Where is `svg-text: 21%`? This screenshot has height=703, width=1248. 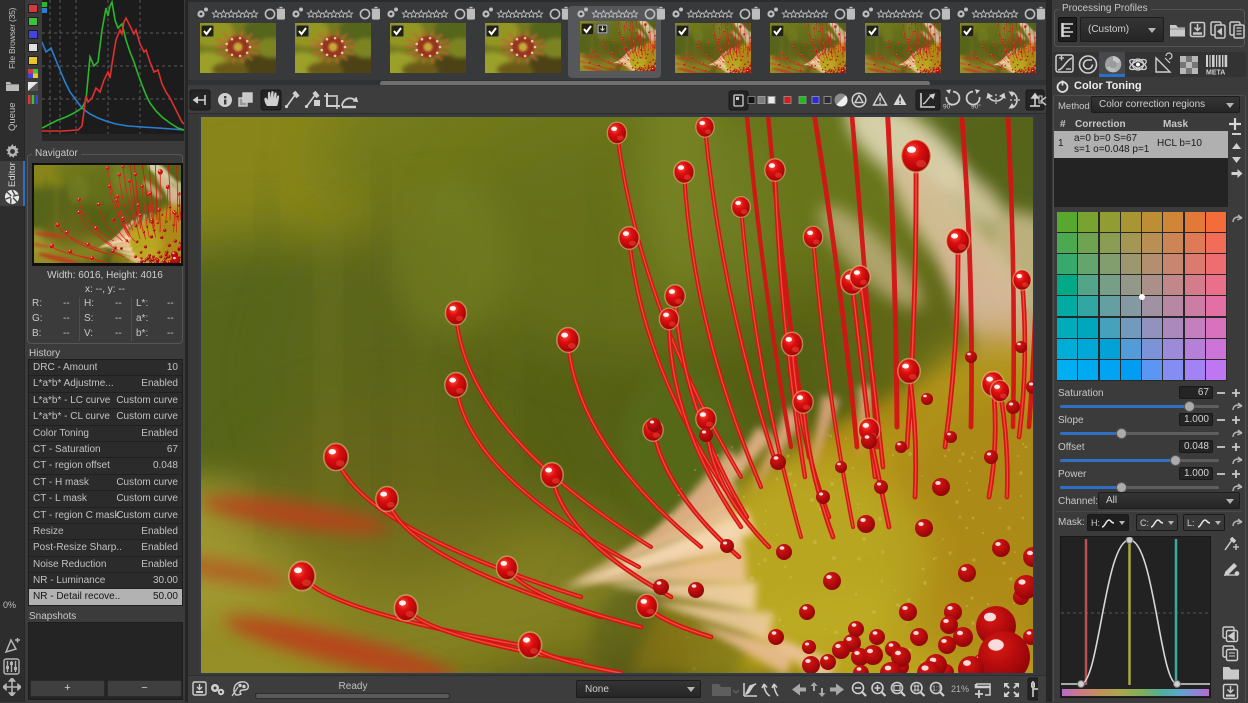 svg-text: 21% is located at coordinates (960, 689).